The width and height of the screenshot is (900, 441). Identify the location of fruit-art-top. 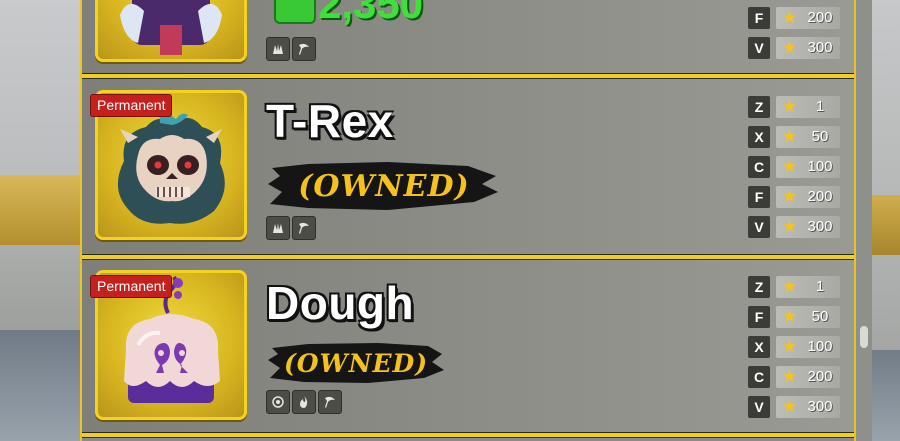
(171, 27).